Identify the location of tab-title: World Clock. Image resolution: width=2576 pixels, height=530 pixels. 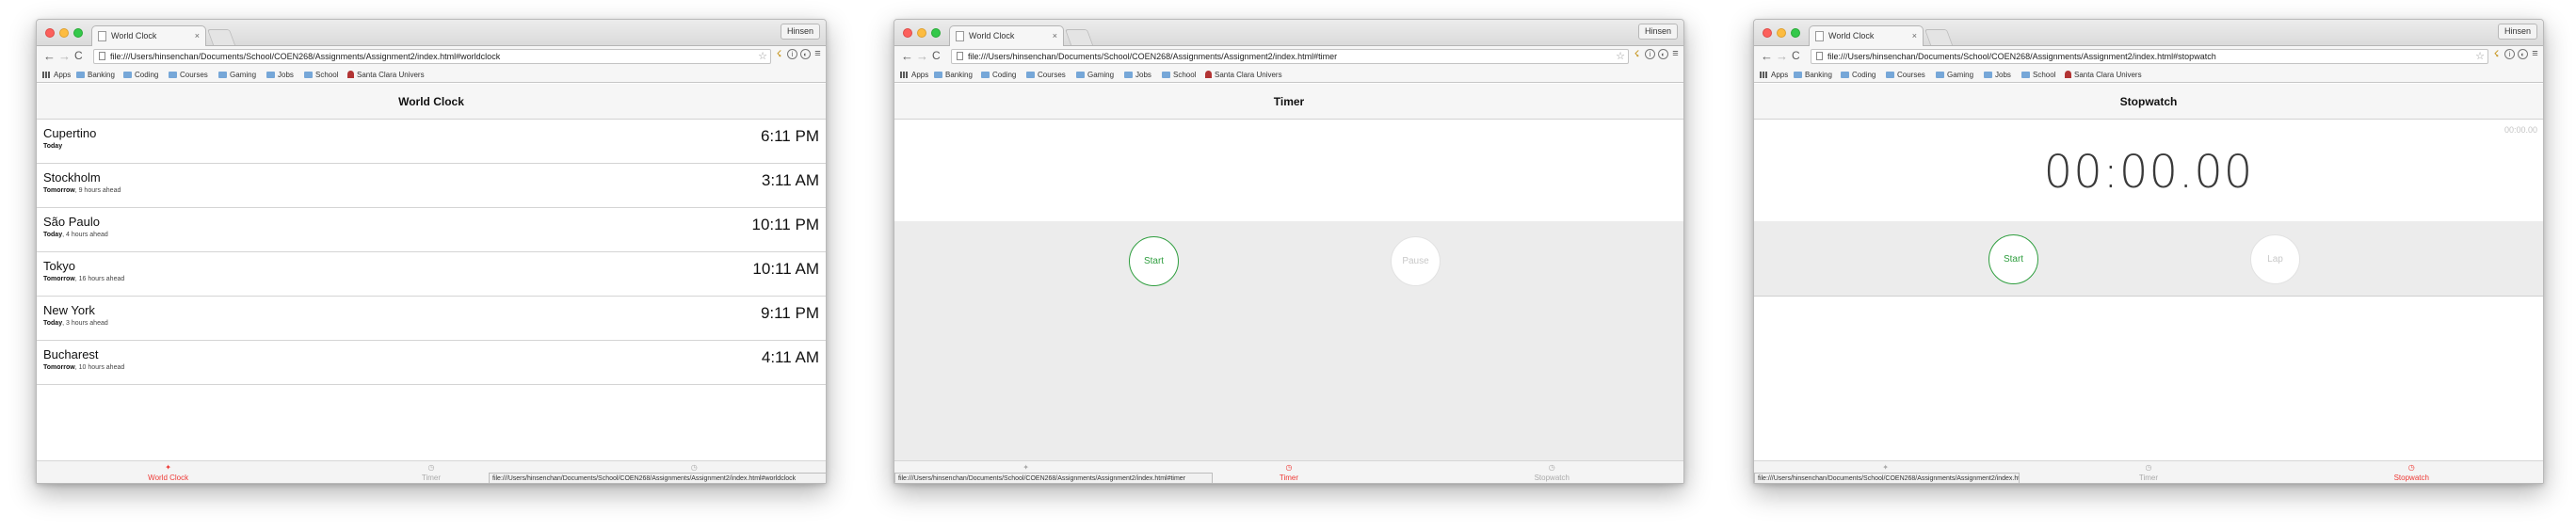
(134, 35).